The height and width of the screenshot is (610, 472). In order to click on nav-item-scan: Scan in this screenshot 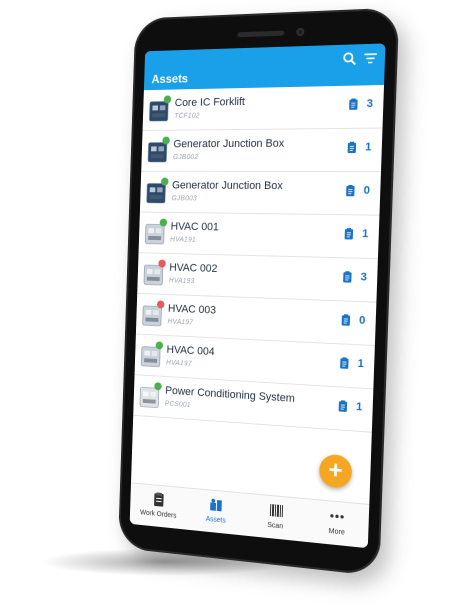, I will do `click(276, 518)`.